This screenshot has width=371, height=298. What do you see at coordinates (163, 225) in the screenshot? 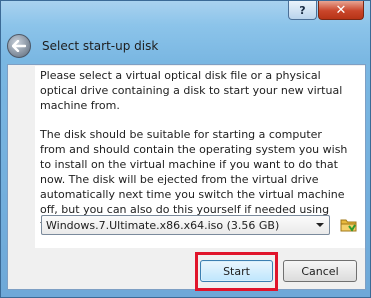
I see `disk-dropdown-value: Windows.7.Ultimate.x86.x64.iso (3.56 GB)` at bounding box center [163, 225].